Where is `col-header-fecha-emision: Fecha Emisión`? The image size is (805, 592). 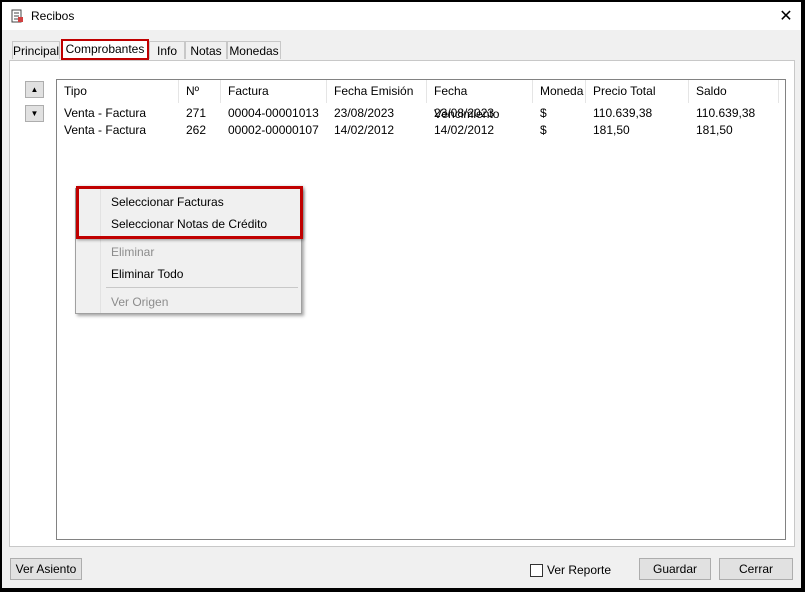 col-header-fecha-emision: Fecha Emisión is located at coordinates (377, 91).